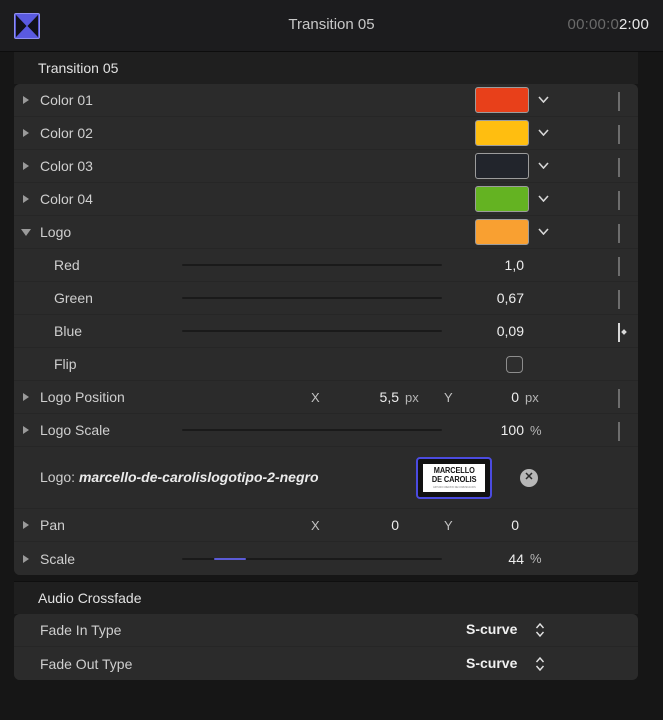 The width and height of the screenshot is (663, 720). Describe the element at coordinates (359, 397) in the screenshot. I see `value-x-logo-position: 5,5` at that location.